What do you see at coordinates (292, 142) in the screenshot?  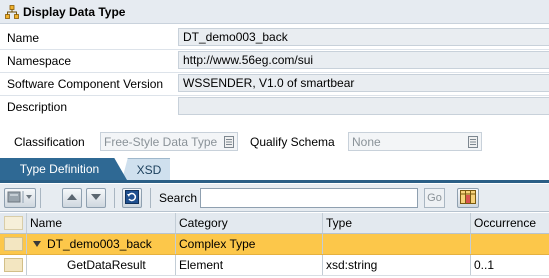 I see `qualify-schema-label: Qualify Schema` at bounding box center [292, 142].